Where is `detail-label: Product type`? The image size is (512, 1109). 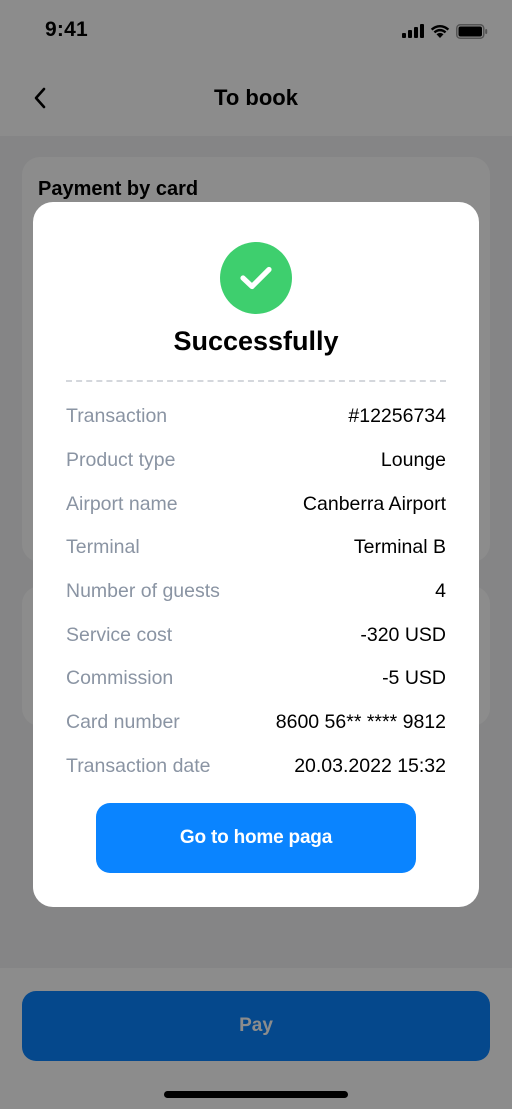 detail-label: Product type is located at coordinates (121, 460).